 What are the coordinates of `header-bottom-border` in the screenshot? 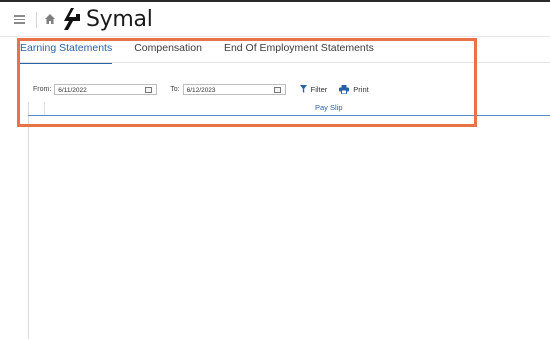 It's located at (275, 36).